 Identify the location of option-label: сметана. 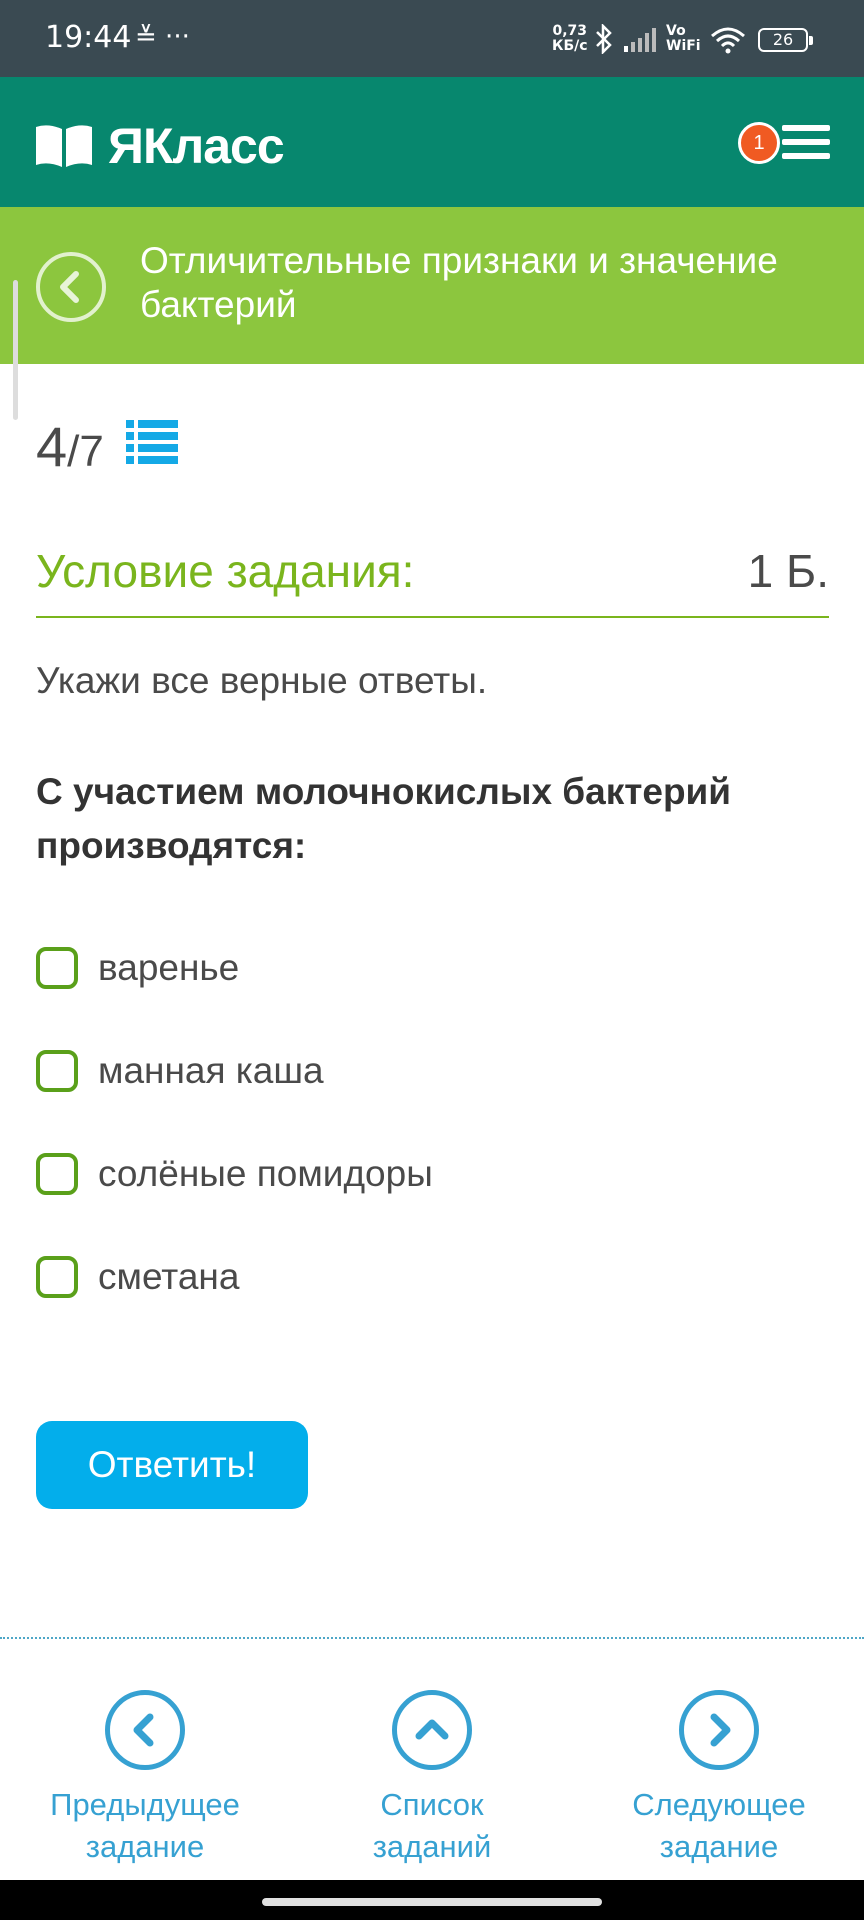
(169, 1276).